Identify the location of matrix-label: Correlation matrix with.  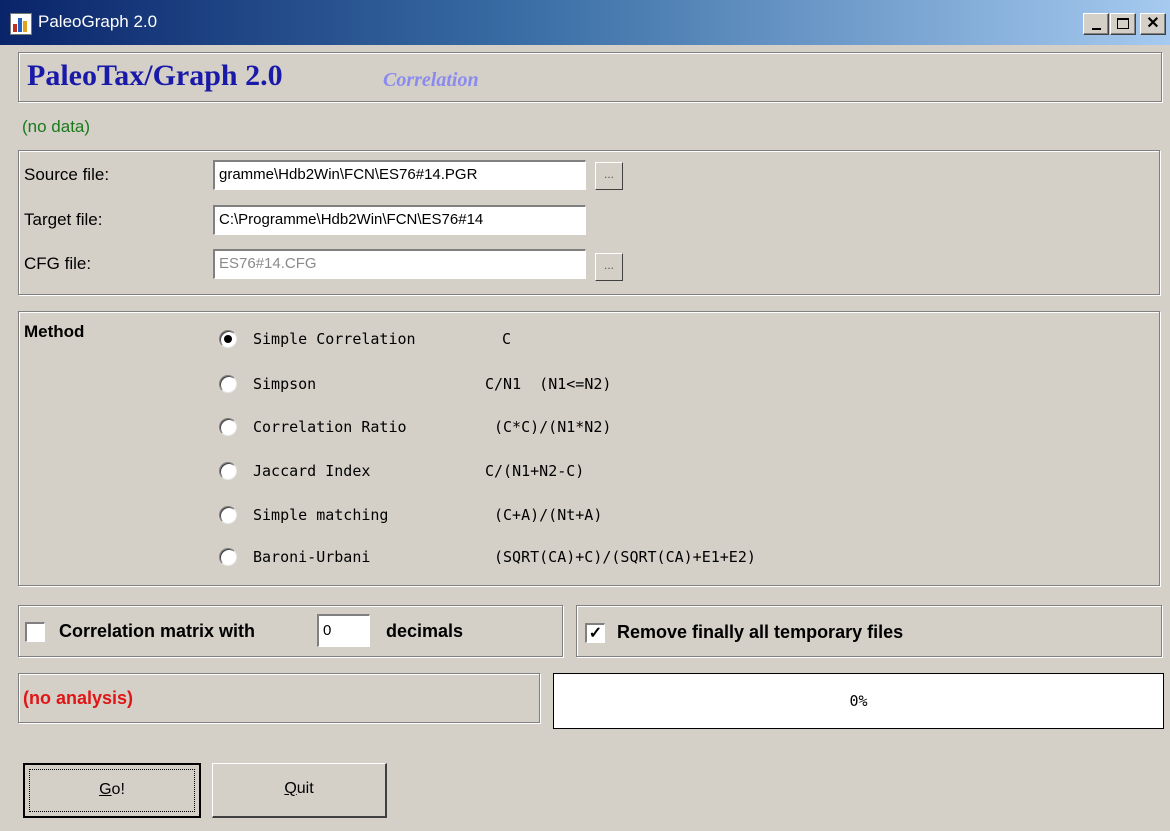
(157, 631).